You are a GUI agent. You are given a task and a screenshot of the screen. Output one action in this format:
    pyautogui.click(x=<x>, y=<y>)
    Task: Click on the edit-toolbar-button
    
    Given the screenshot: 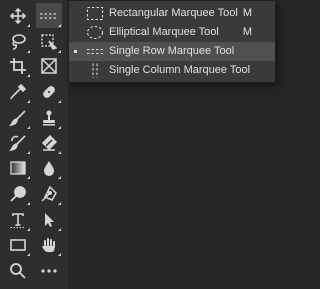 What is the action you would take?
    pyautogui.click(x=49, y=270)
    